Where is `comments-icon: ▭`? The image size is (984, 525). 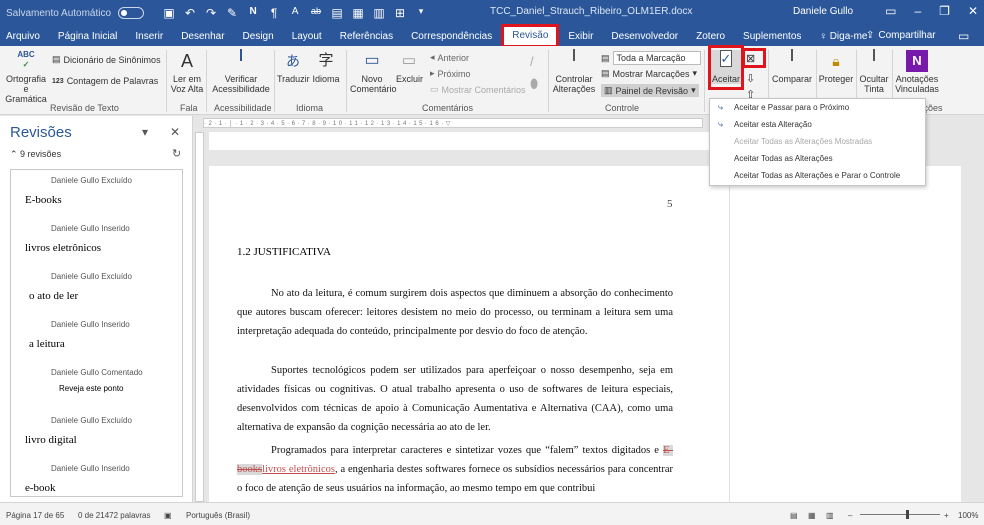
comments-icon: ▭ is located at coordinates (963, 36).